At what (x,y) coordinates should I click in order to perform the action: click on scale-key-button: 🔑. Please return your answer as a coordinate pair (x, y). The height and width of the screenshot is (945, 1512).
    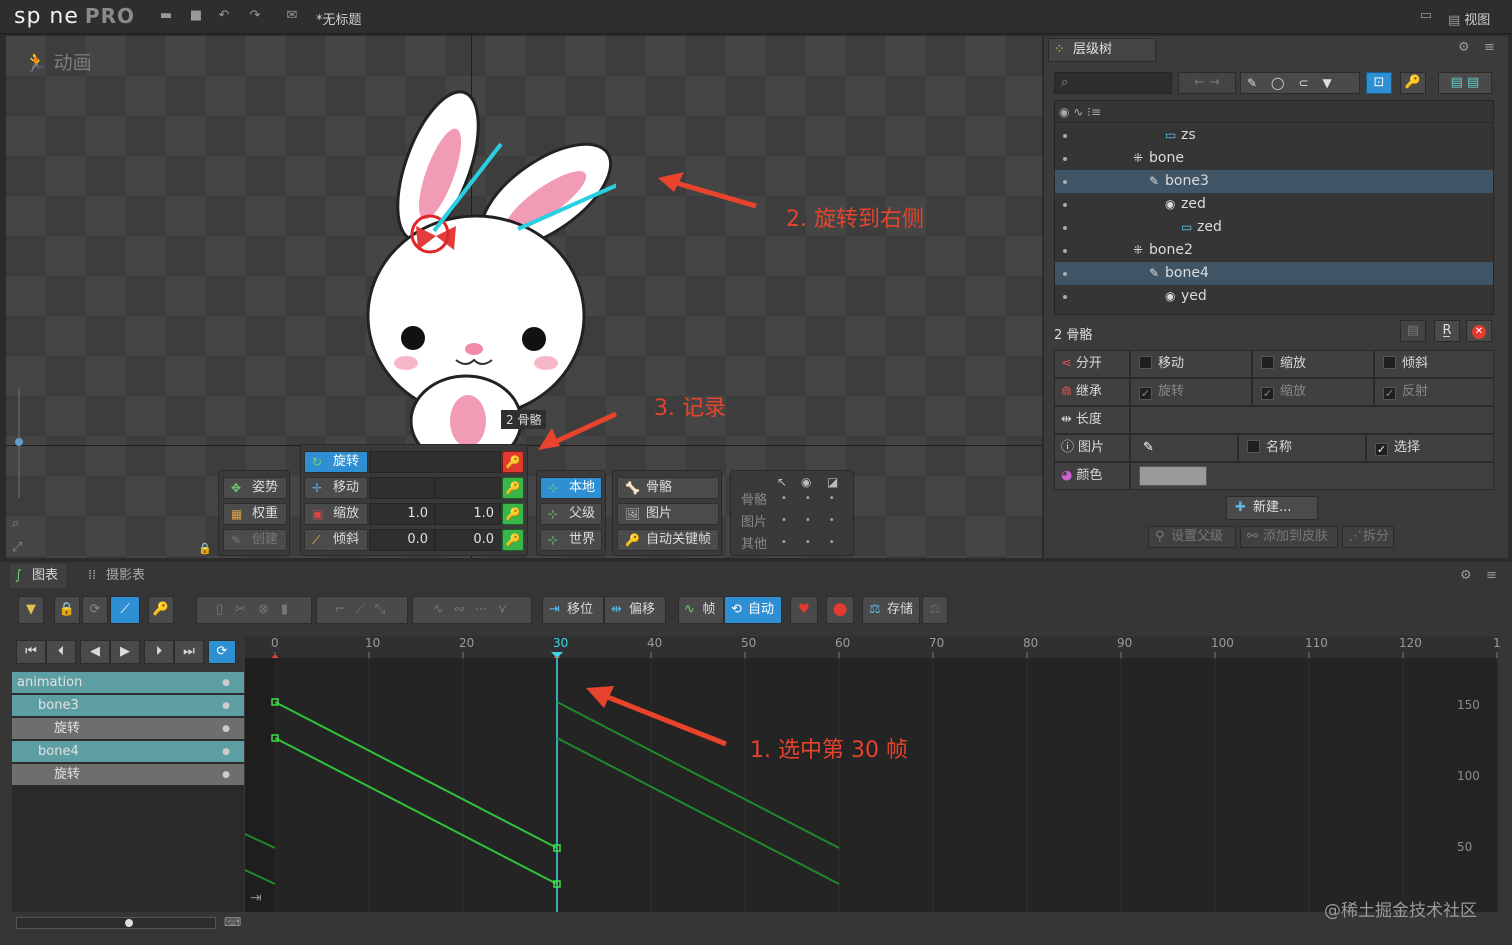
    Looking at the image, I should click on (513, 514).